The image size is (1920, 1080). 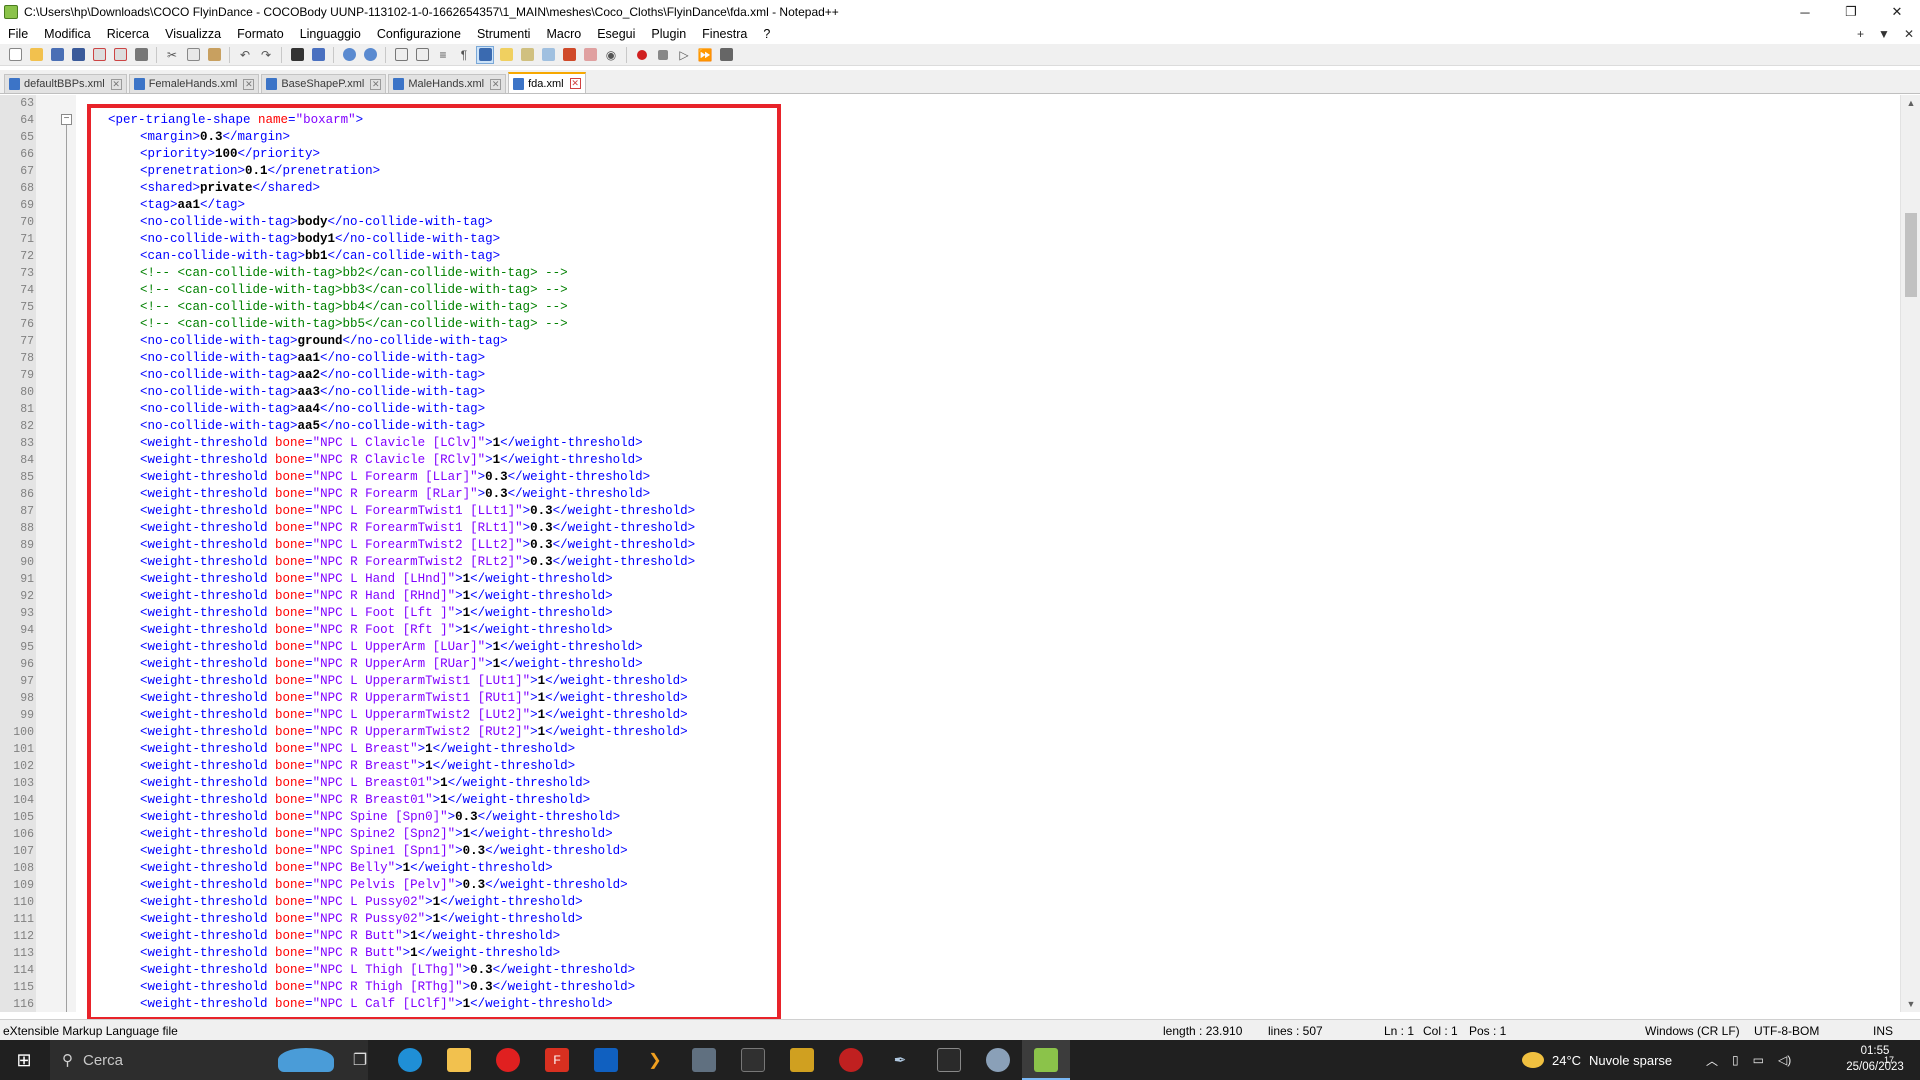 What do you see at coordinates (802, 1060) in the screenshot?
I see `archive-tool-icon` at bounding box center [802, 1060].